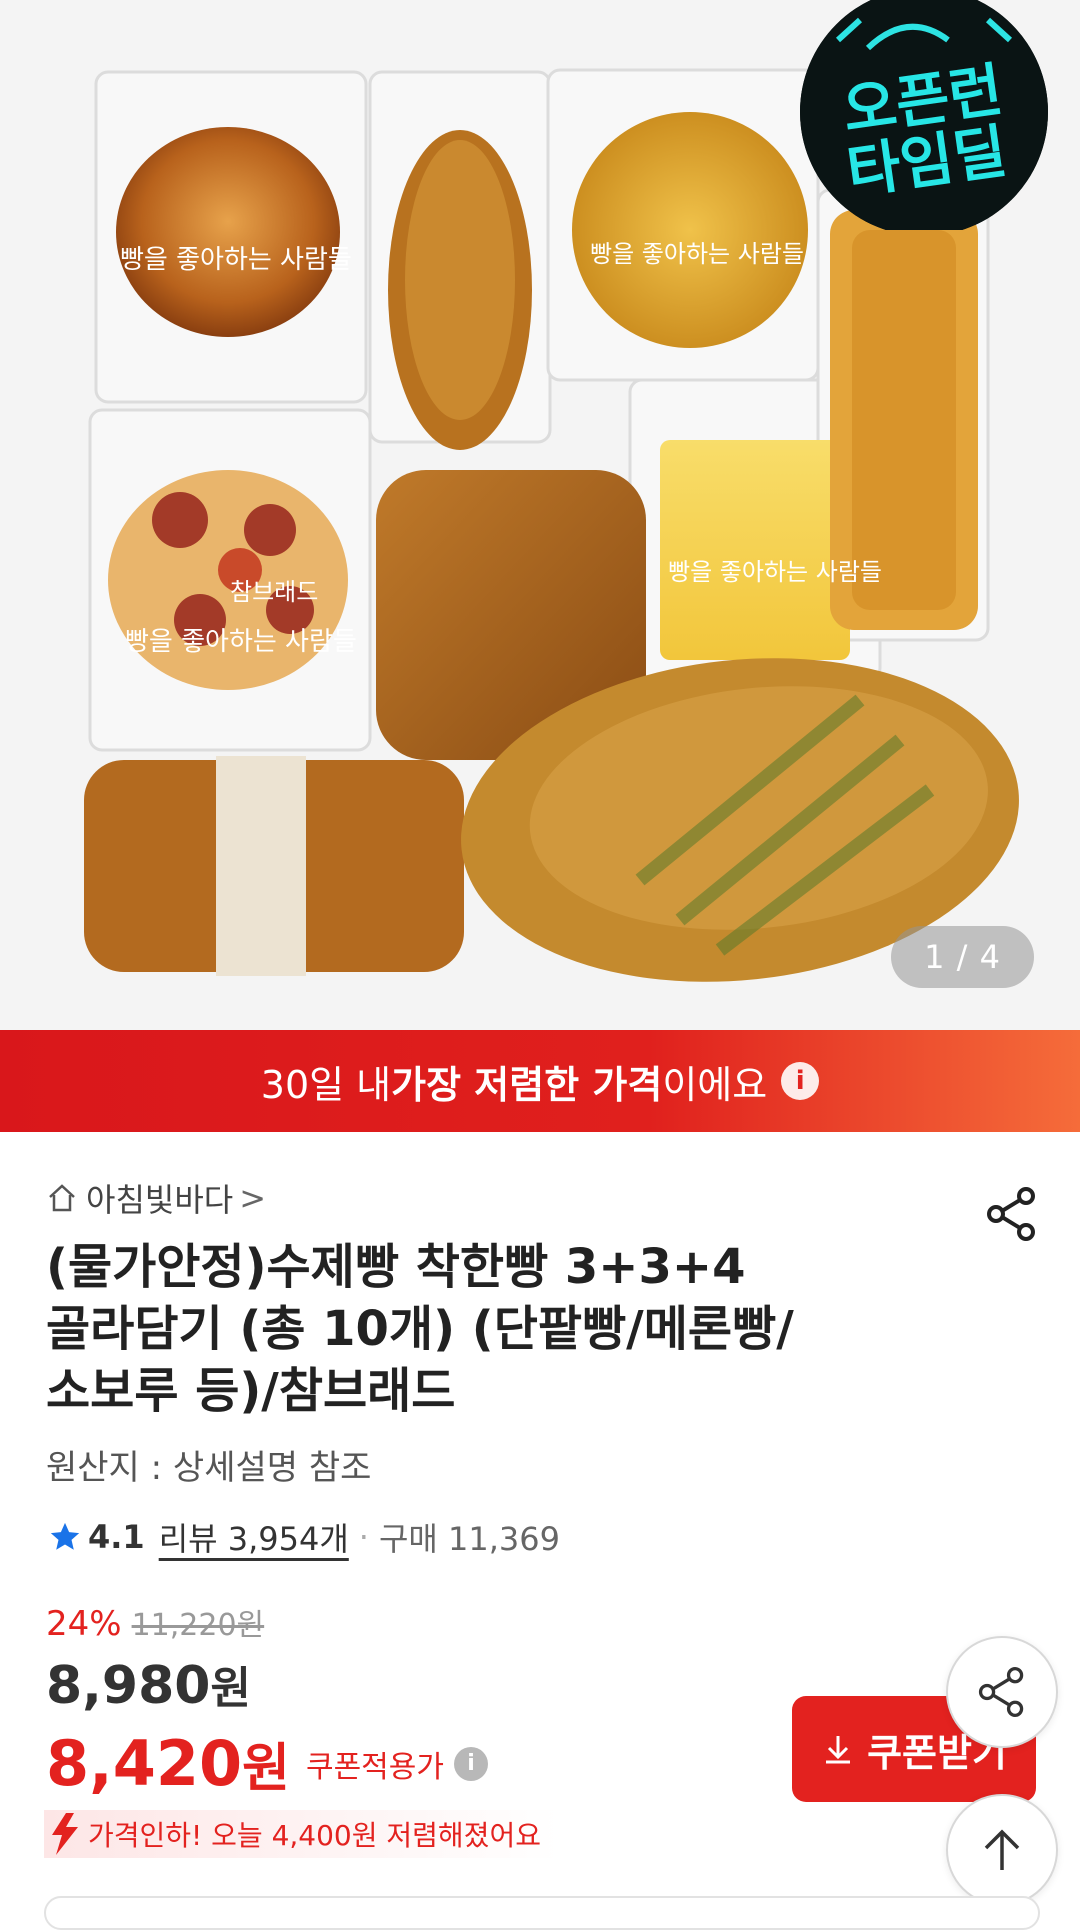  What do you see at coordinates (396, 1267) in the screenshot?
I see `title-line-1: (물가안정)수제빵 착한빵 3+3+4` at bounding box center [396, 1267].